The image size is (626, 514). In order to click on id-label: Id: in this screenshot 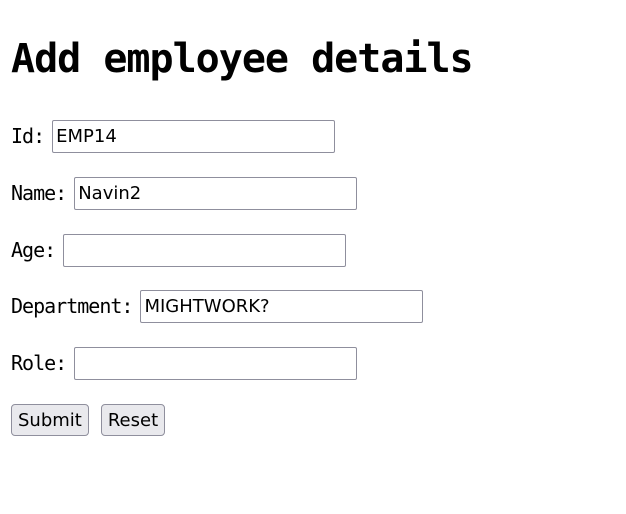, I will do `click(28, 136)`.